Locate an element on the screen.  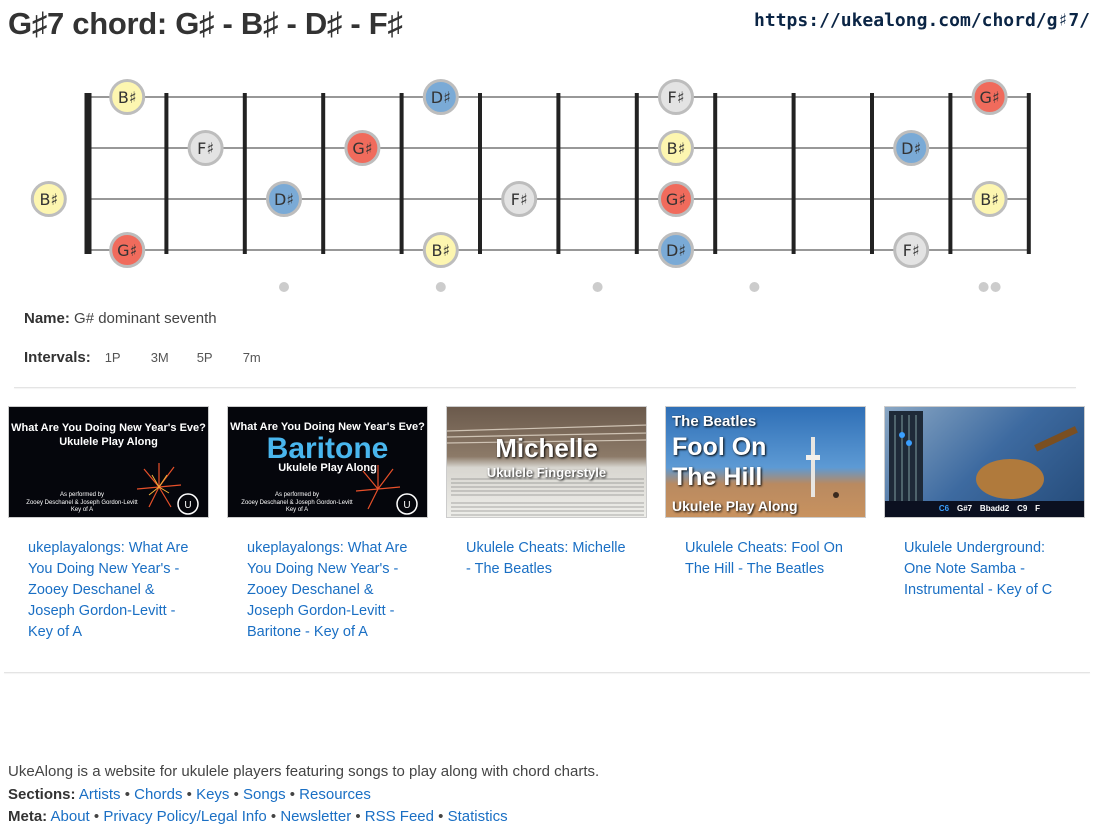
section-link-resources: Resources is located at coordinates (335, 794).